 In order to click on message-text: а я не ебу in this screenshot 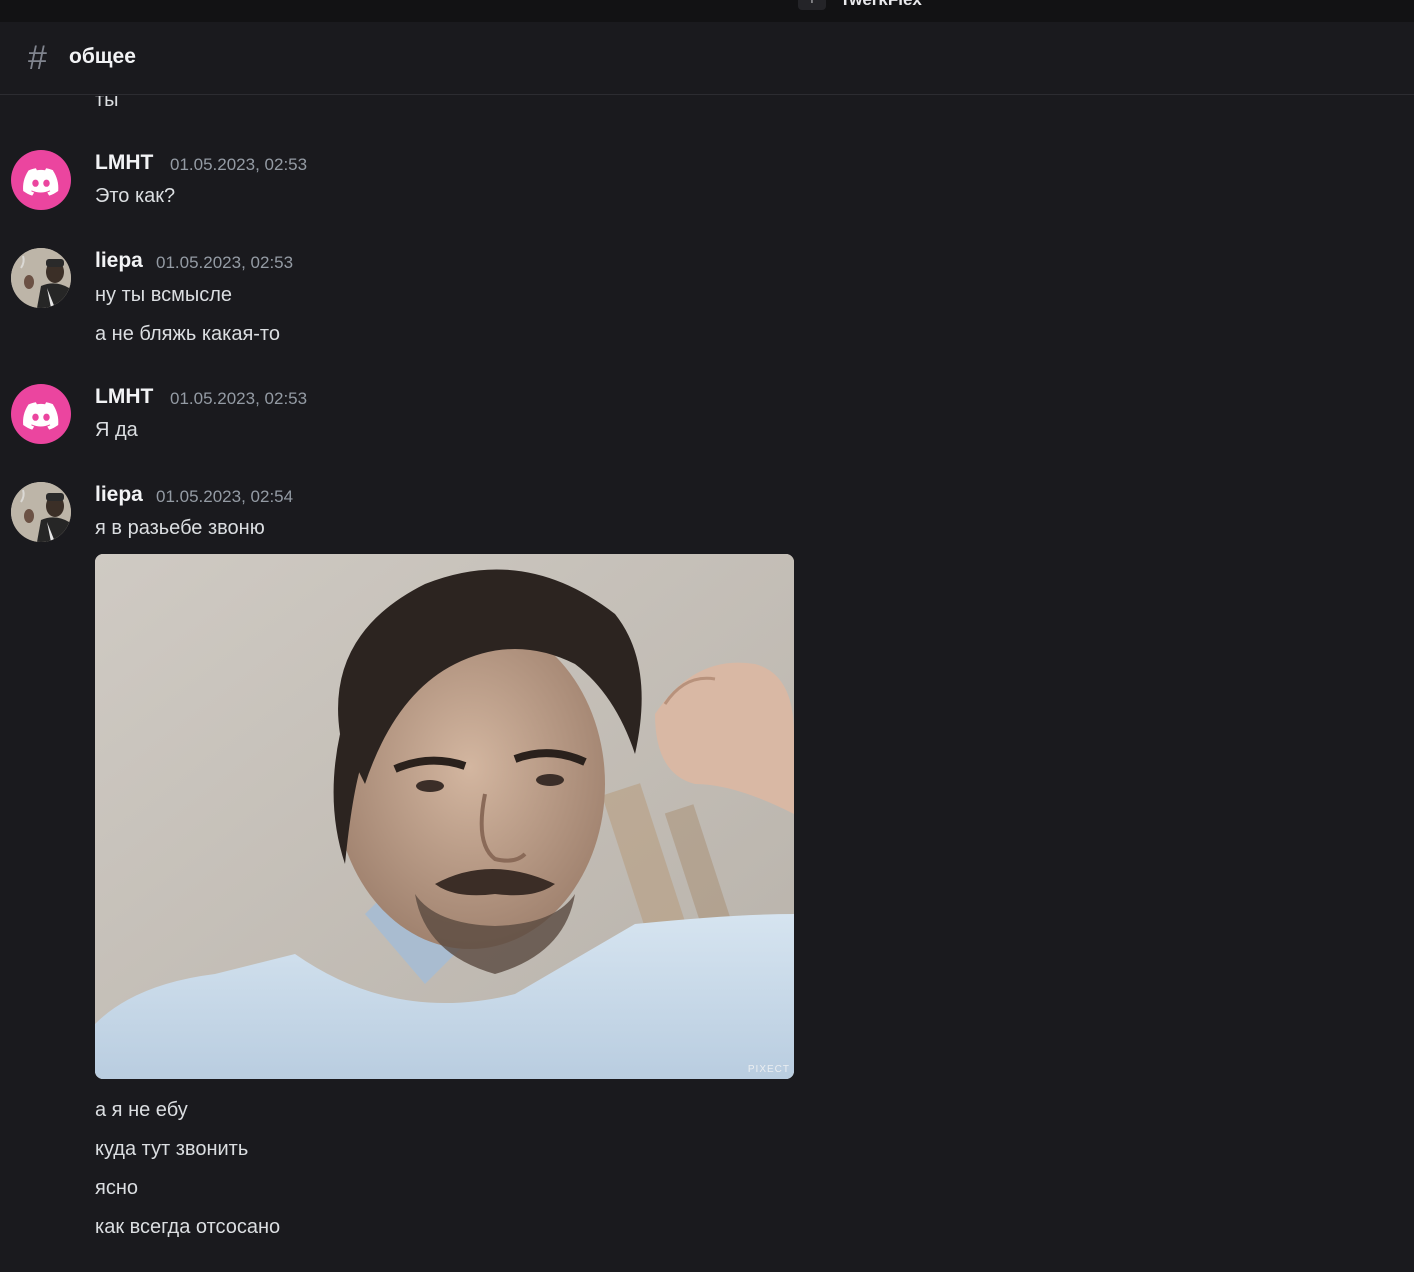, I will do `click(141, 1110)`.